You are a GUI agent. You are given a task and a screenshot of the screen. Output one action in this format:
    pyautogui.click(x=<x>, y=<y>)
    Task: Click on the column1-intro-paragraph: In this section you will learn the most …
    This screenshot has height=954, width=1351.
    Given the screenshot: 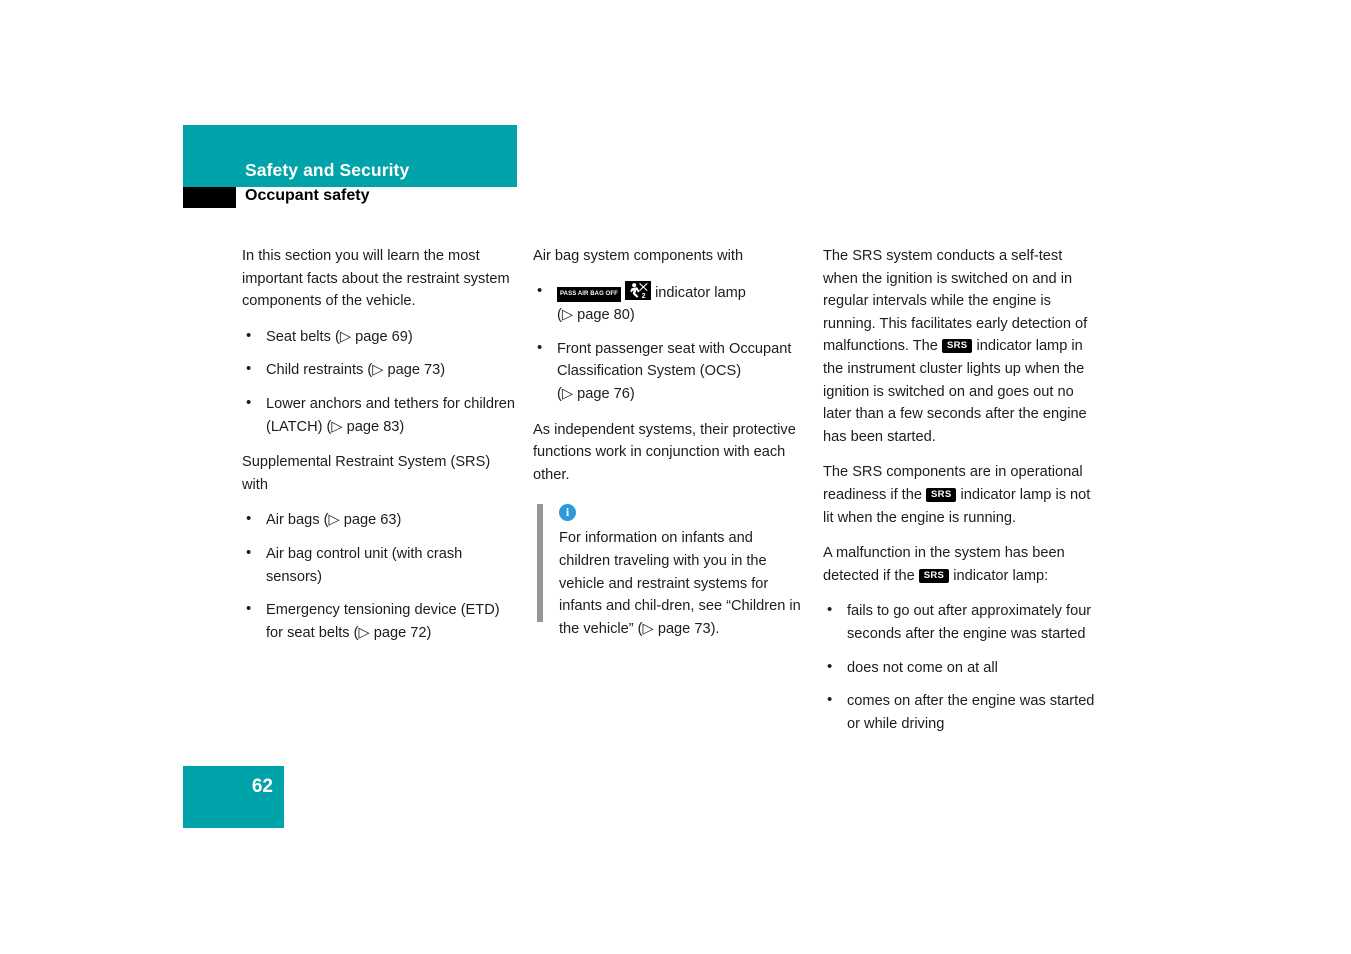 What is the action you would take?
    pyautogui.click(x=376, y=279)
    